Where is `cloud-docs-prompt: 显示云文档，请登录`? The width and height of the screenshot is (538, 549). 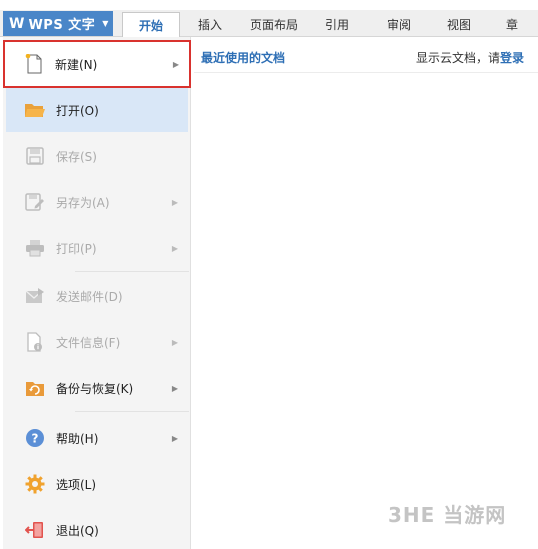
cloud-docs-prompt: 显示云文档，请登录 is located at coordinates (470, 57).